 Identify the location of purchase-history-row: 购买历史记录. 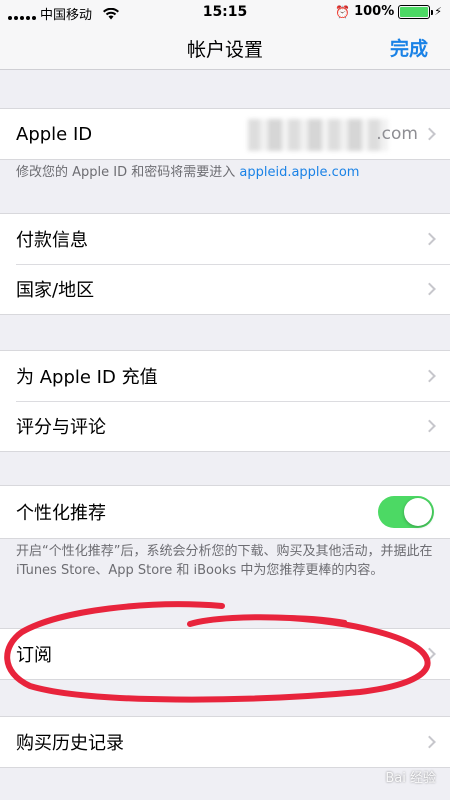
(225, 742).